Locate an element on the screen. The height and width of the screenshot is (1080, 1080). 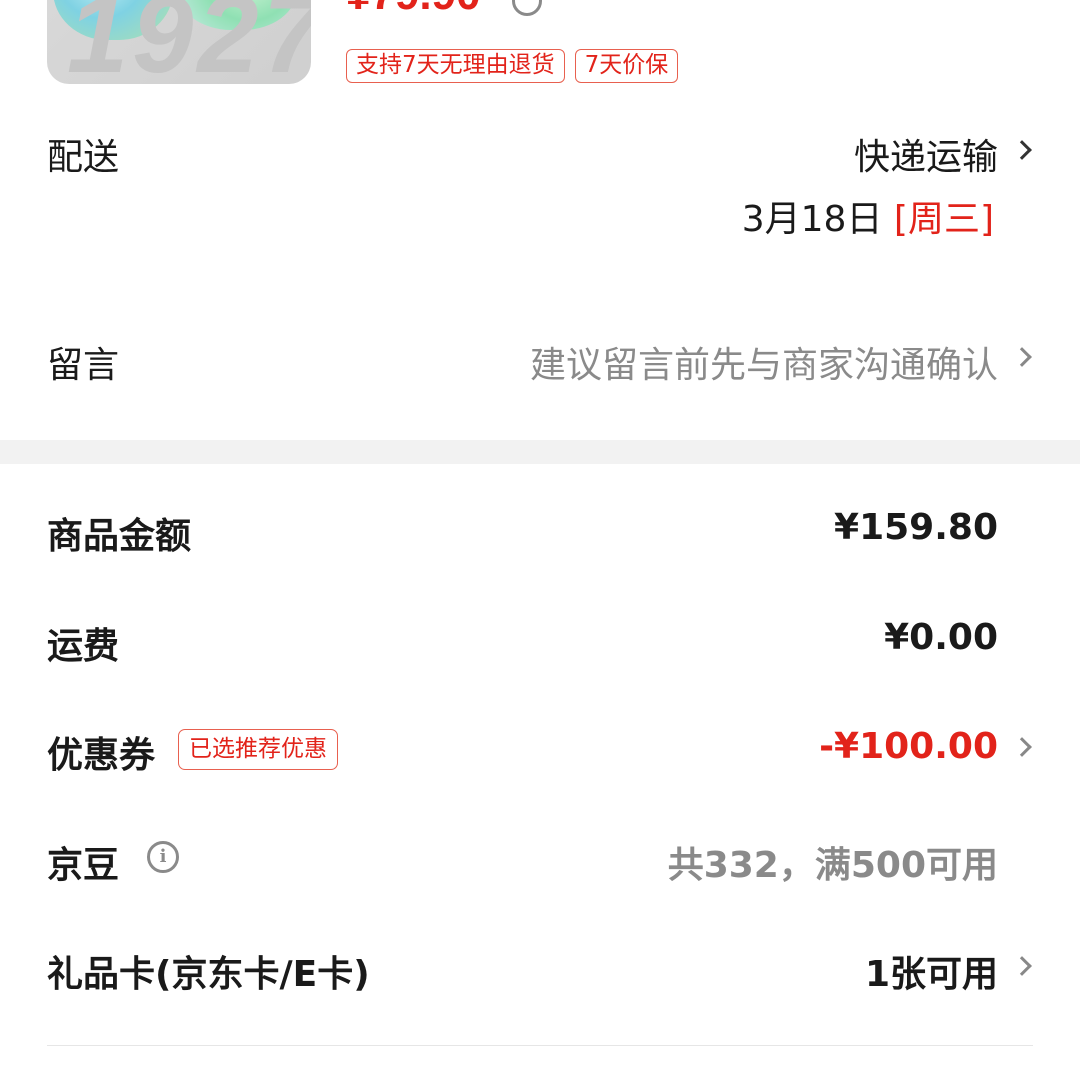
delivery-chevron-icon is located at coordinates (1022, 150).